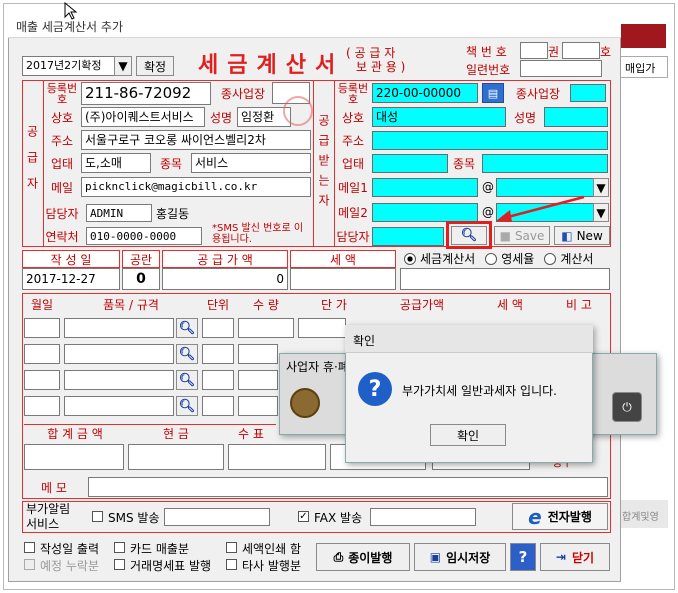 The height and width of the screenshot is (593, 678). I want to click on item-row2-date, so click(42, 354).